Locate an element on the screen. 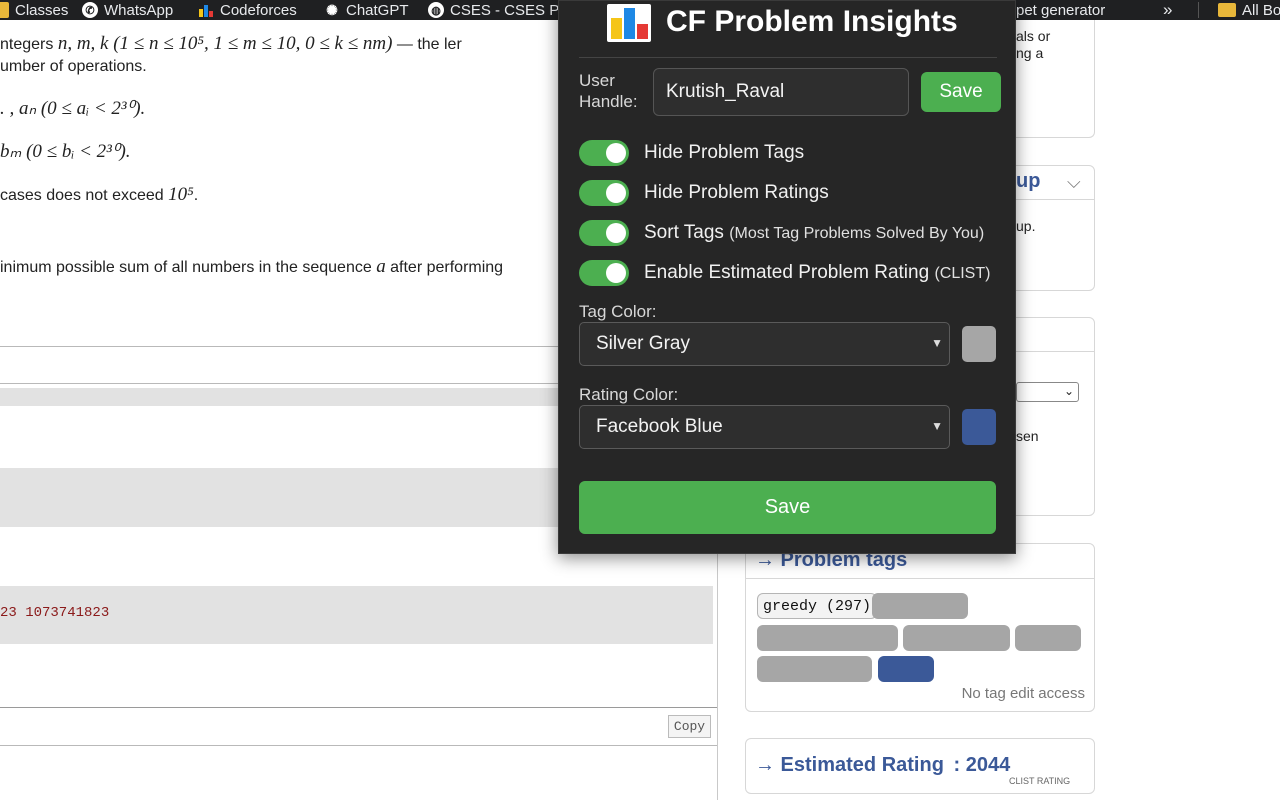 Image resolution: width=1280 pixels, height=800 pixels. language-select: ⌄ is located at coordinates (1047, 392).